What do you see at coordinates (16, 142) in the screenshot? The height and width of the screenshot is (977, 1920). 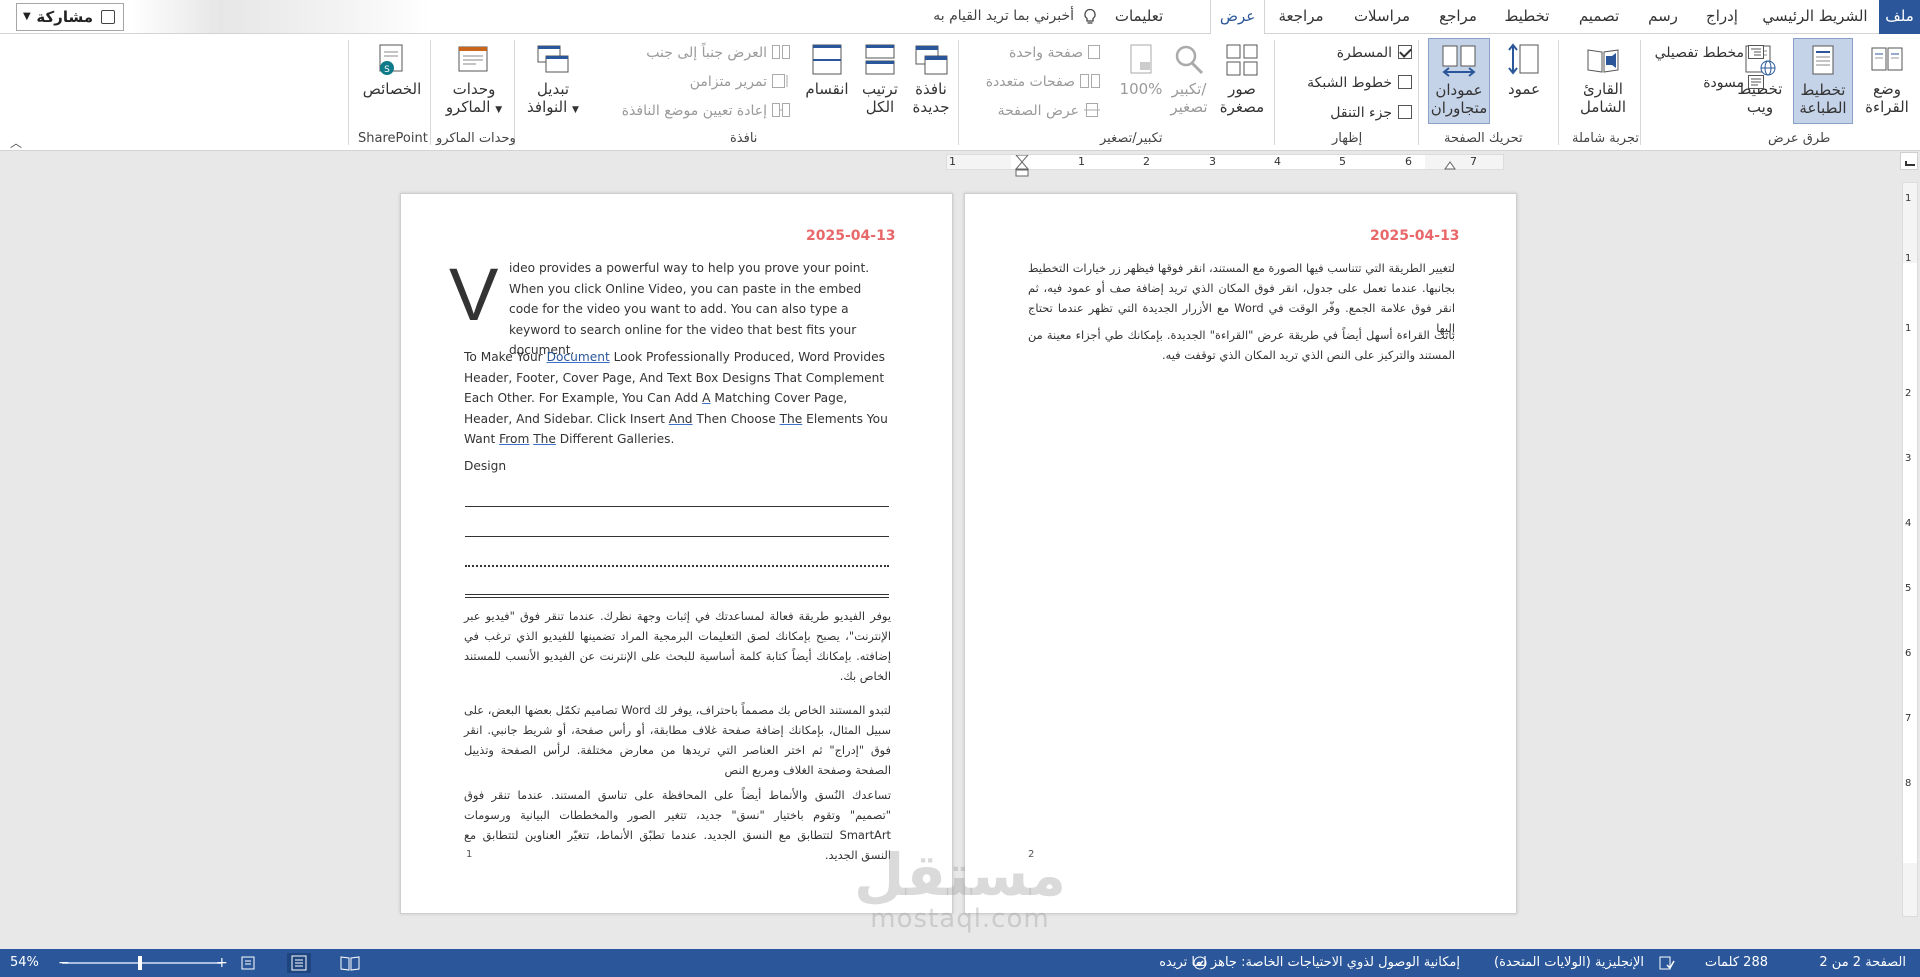 I see `collapse-ribbon-icon: ︿` at bounding box center [16, 142].